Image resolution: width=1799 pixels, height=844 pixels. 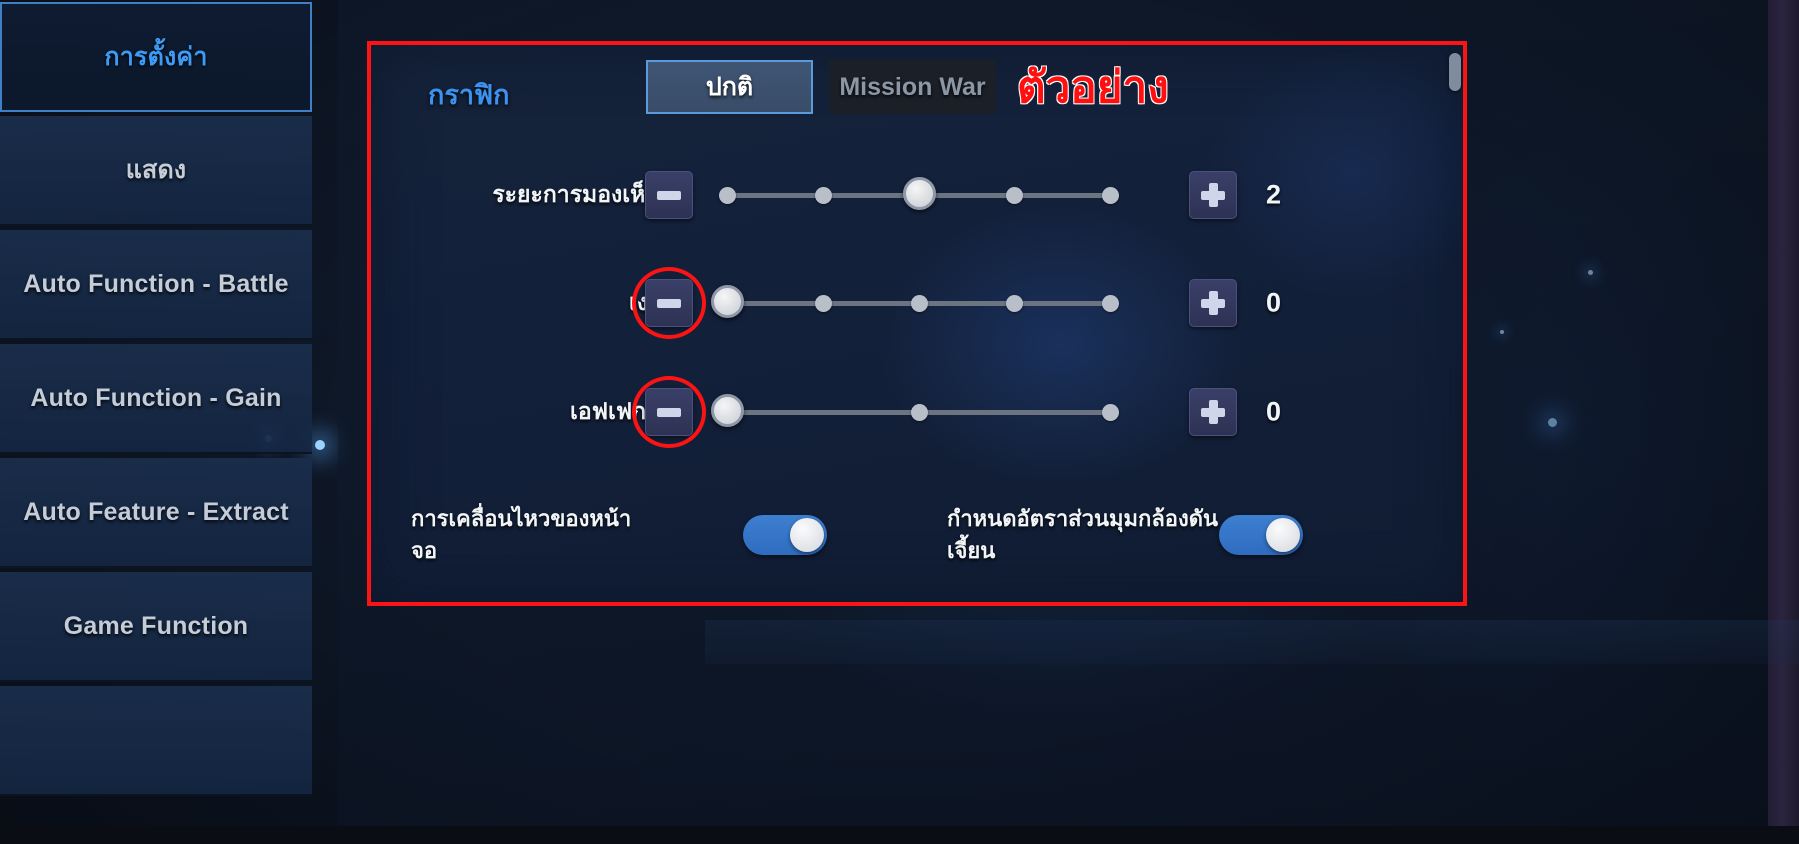 I want to click on sidebar-item-label: Auto Function - Battle, so click(x=156, y=283).